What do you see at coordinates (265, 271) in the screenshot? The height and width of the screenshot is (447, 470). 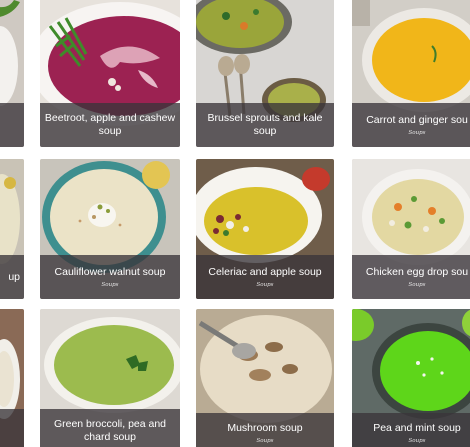 I see `recipe-title: Celeriac and apple soup` at bounding box center [265, 271].